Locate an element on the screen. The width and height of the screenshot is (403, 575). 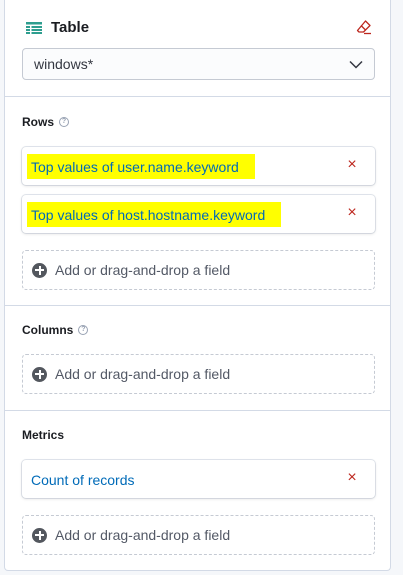
field-label: Top values of host.hostname.keyword is located at coordinates (154, 214).